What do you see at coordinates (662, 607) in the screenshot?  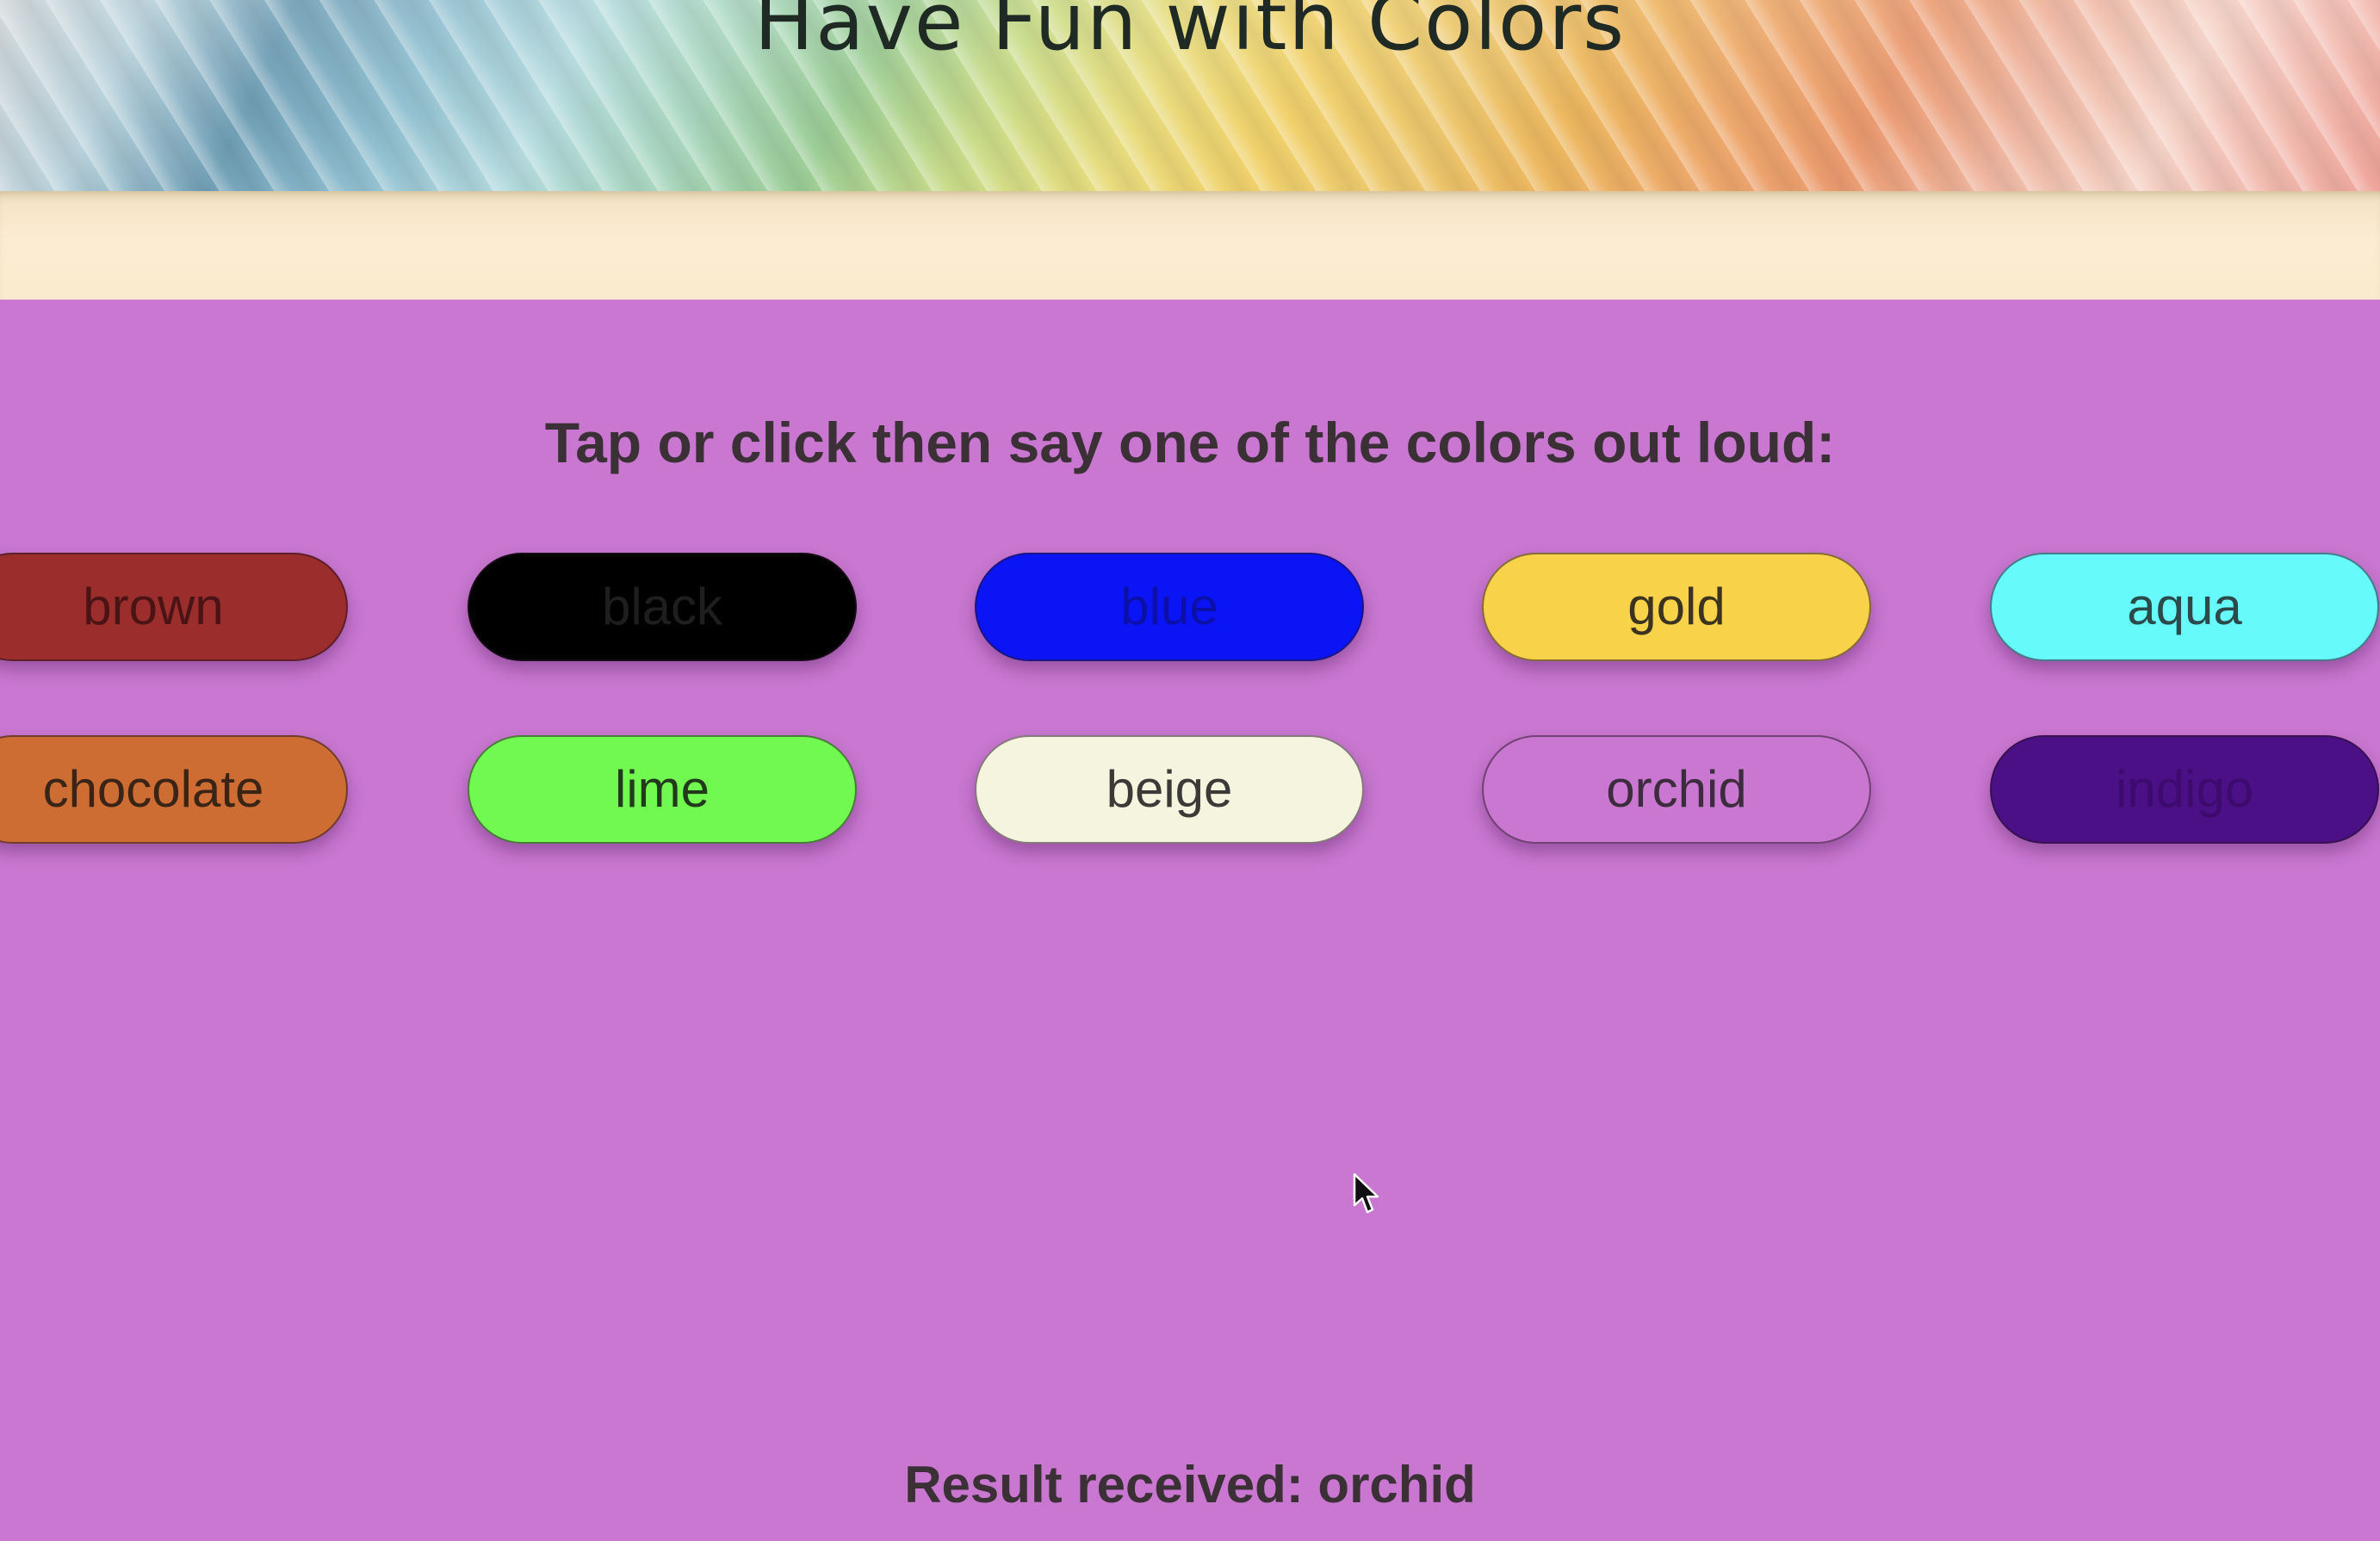 I see `color-button-black: black` at bounding box center [662, 607].